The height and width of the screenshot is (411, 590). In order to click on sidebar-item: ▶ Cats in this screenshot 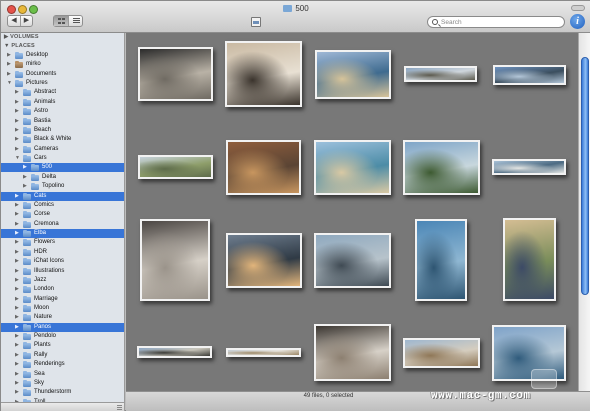, I will do `click(62, 196)`.